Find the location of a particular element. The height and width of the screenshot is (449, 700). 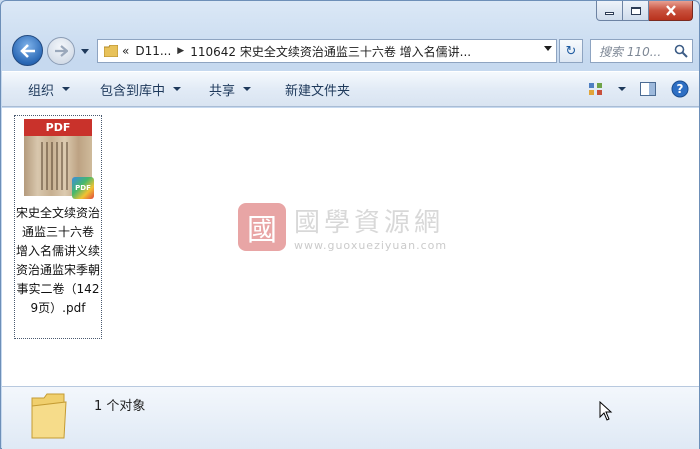

include-in-library-menu: 包含到库中 is located at coordinates (140, 89).